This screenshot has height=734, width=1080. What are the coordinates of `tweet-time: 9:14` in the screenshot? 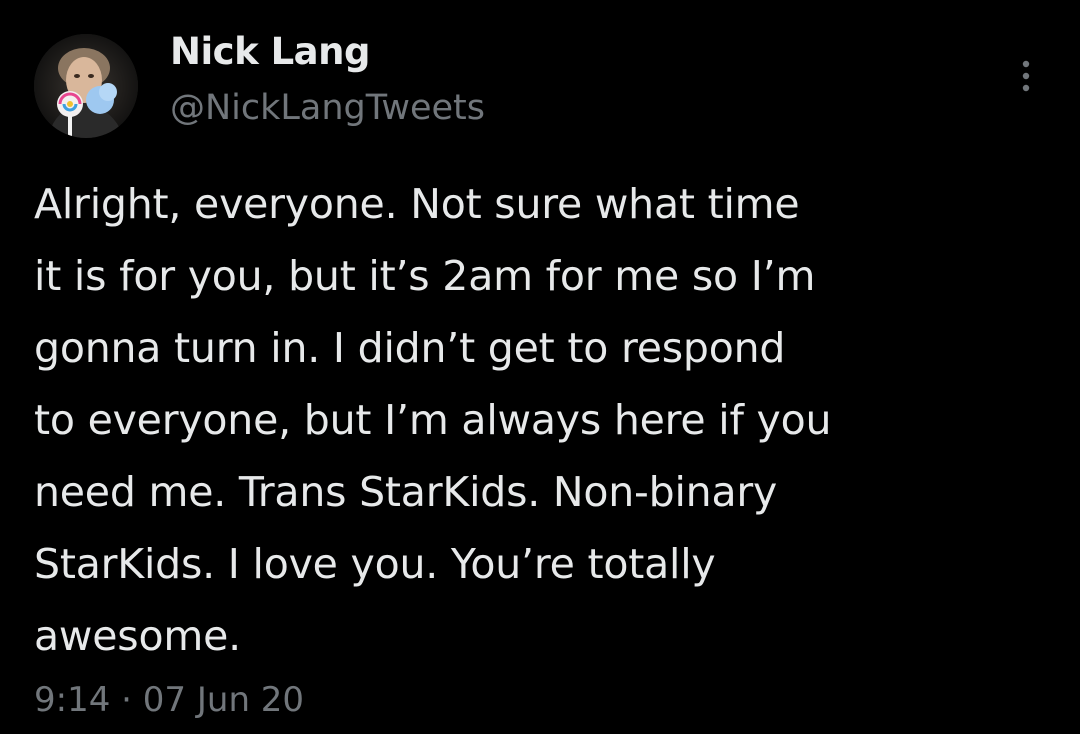 It's located at (72, 700).